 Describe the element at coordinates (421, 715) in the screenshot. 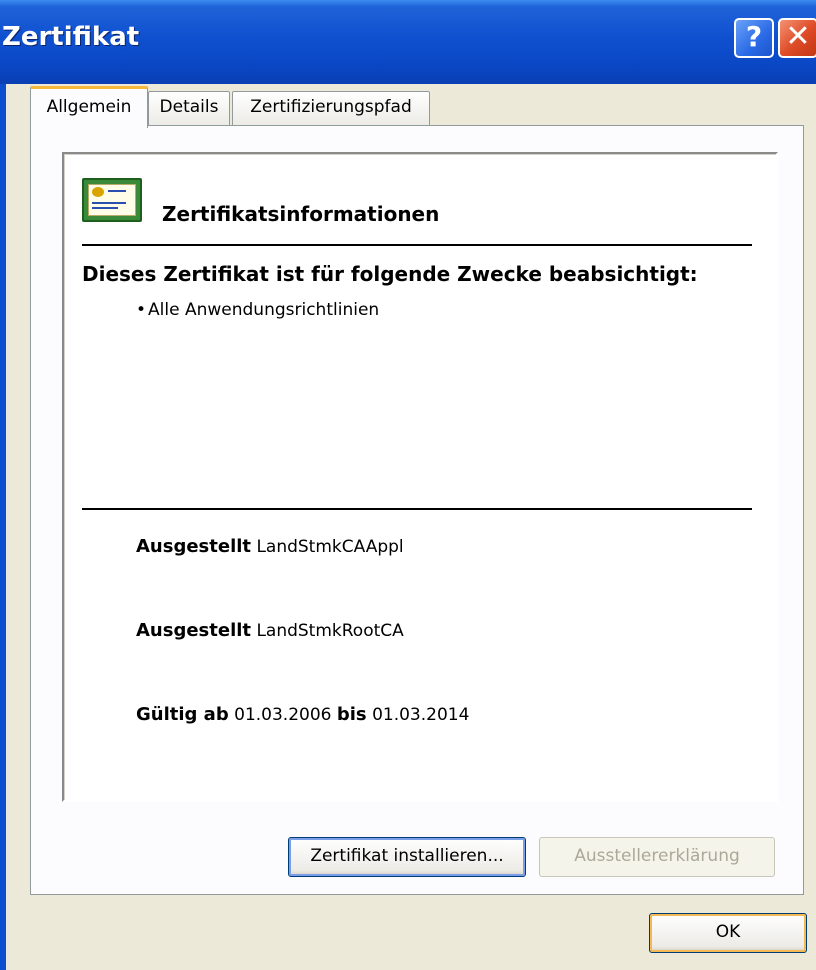

I see `valid-to-value: 01.03.2014` at that location.